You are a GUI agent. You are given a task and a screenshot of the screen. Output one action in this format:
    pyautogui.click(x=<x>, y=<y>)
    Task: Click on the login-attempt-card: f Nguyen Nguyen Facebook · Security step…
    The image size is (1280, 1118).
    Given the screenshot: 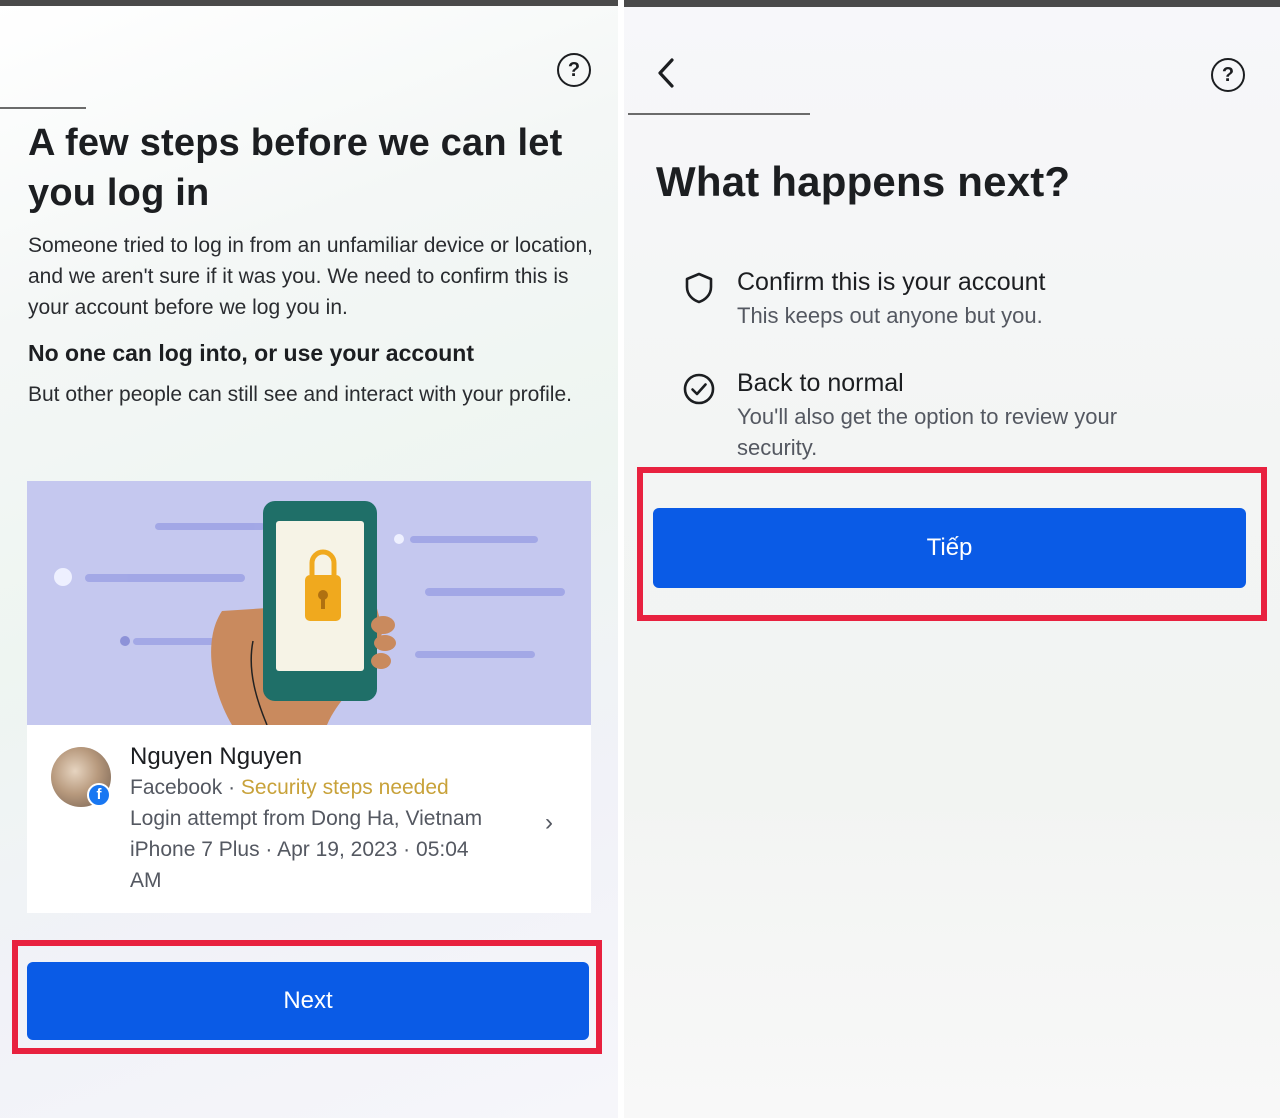 What is the action you would take?
    pyautogui.click(x=309, y=819)
    